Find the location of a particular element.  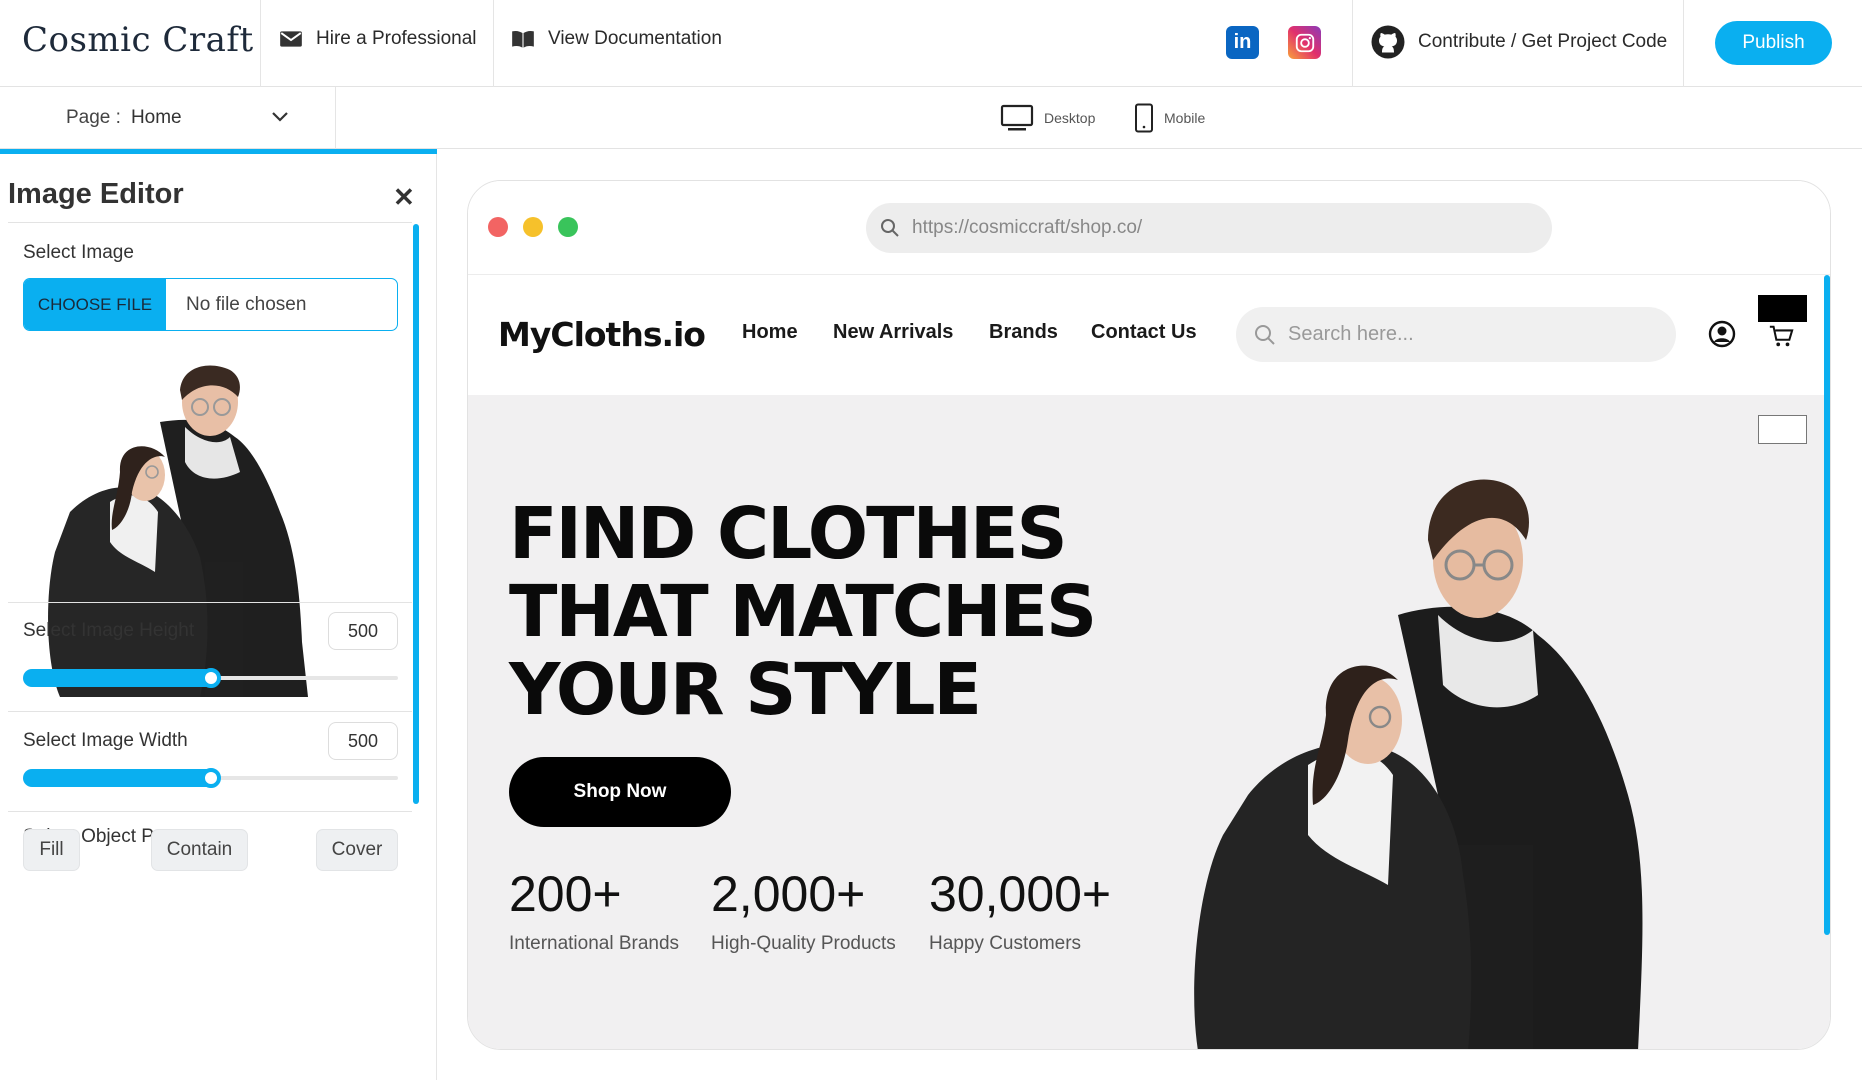

placeholder-white-box is located at coordinates (1782, 429).